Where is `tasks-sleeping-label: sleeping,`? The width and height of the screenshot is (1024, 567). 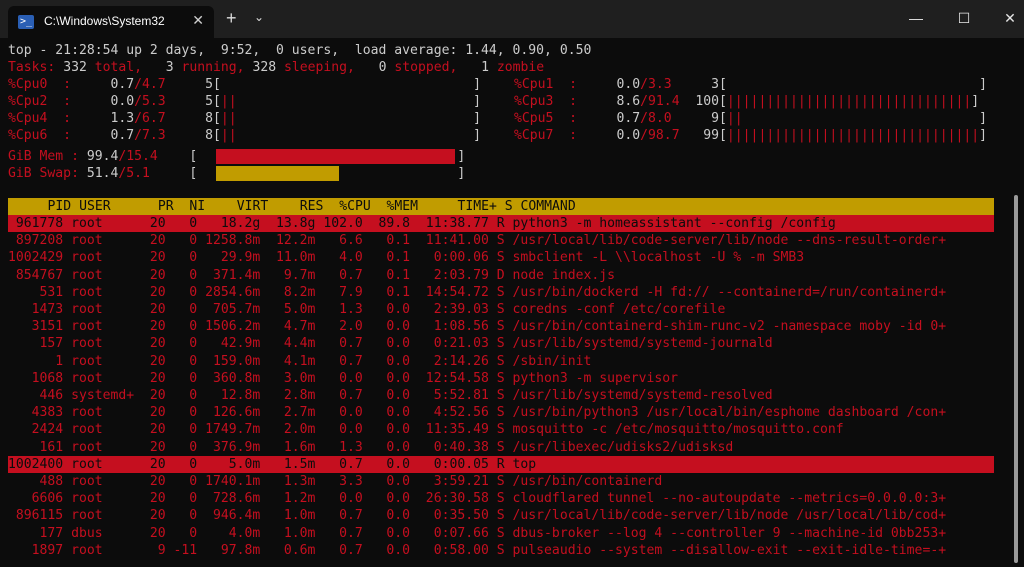 tasks-sleeping-label: sleeping, is located at coordinates (327, 67).